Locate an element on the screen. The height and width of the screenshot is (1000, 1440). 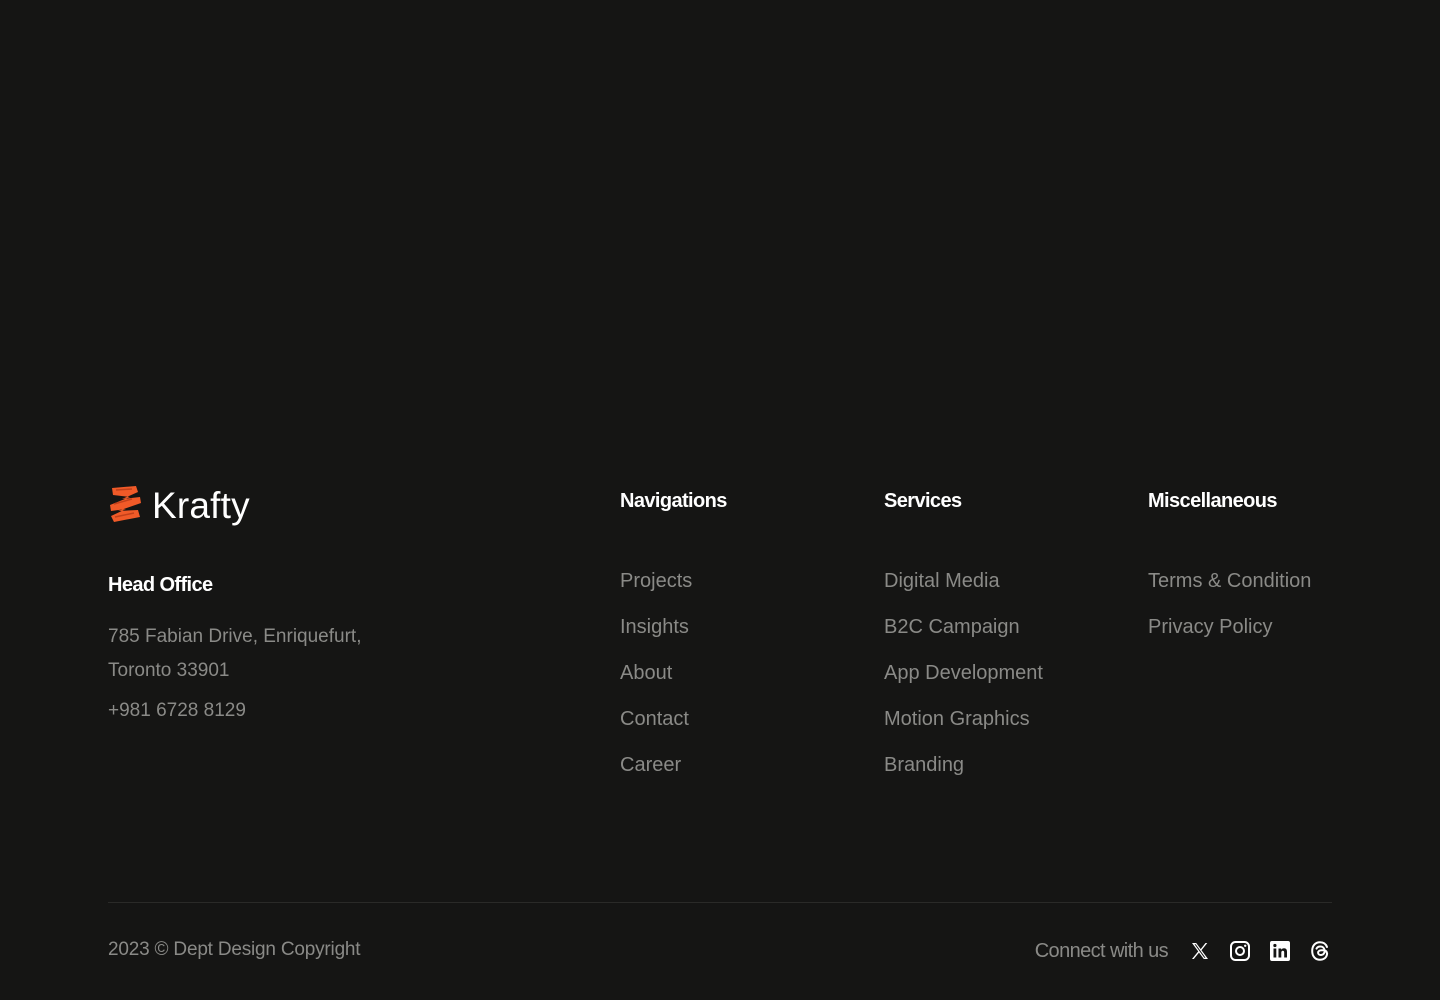
linkedin-icon is located at coordinates (1280, 951).